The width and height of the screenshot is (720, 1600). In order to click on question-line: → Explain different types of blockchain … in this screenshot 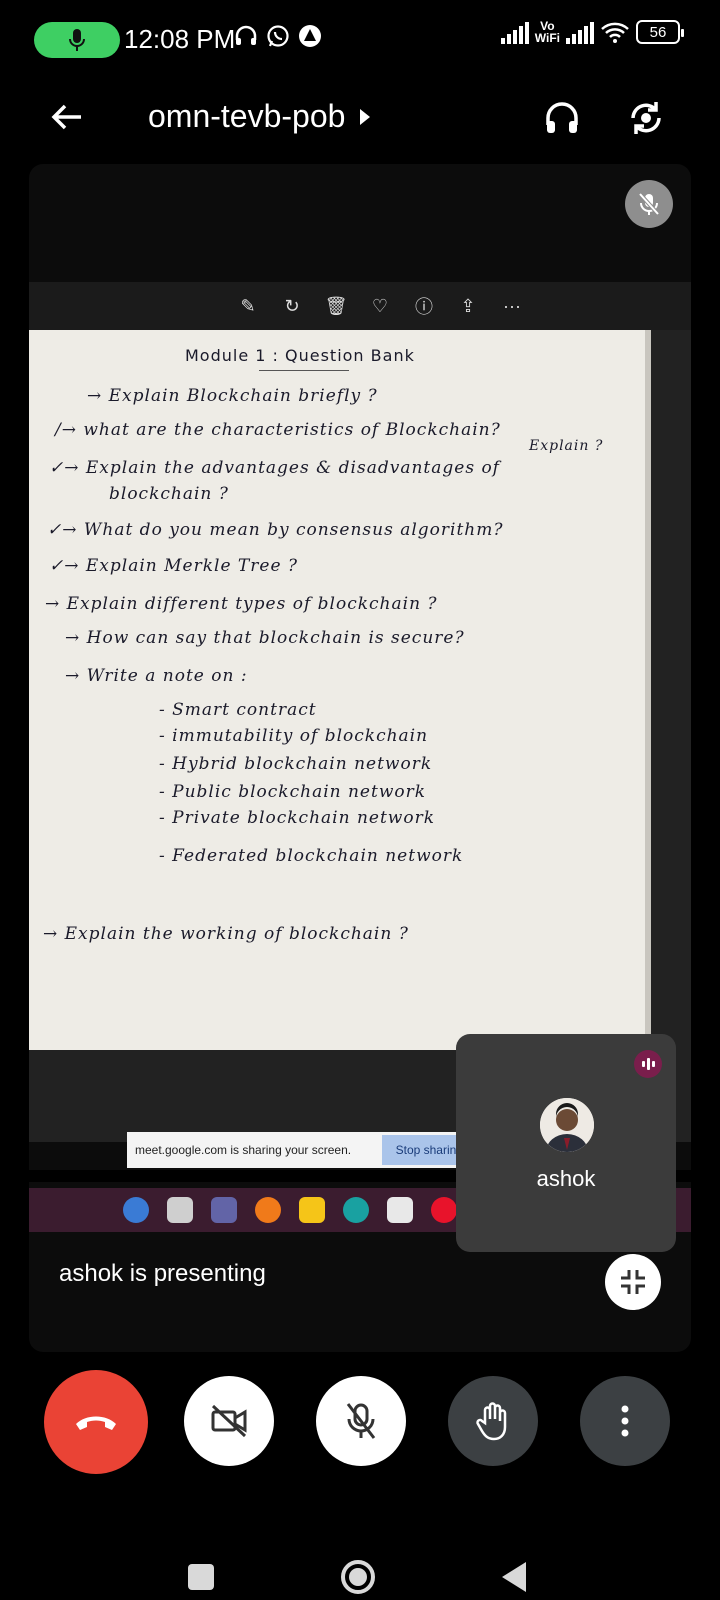, I will do `click(241, 604)`.